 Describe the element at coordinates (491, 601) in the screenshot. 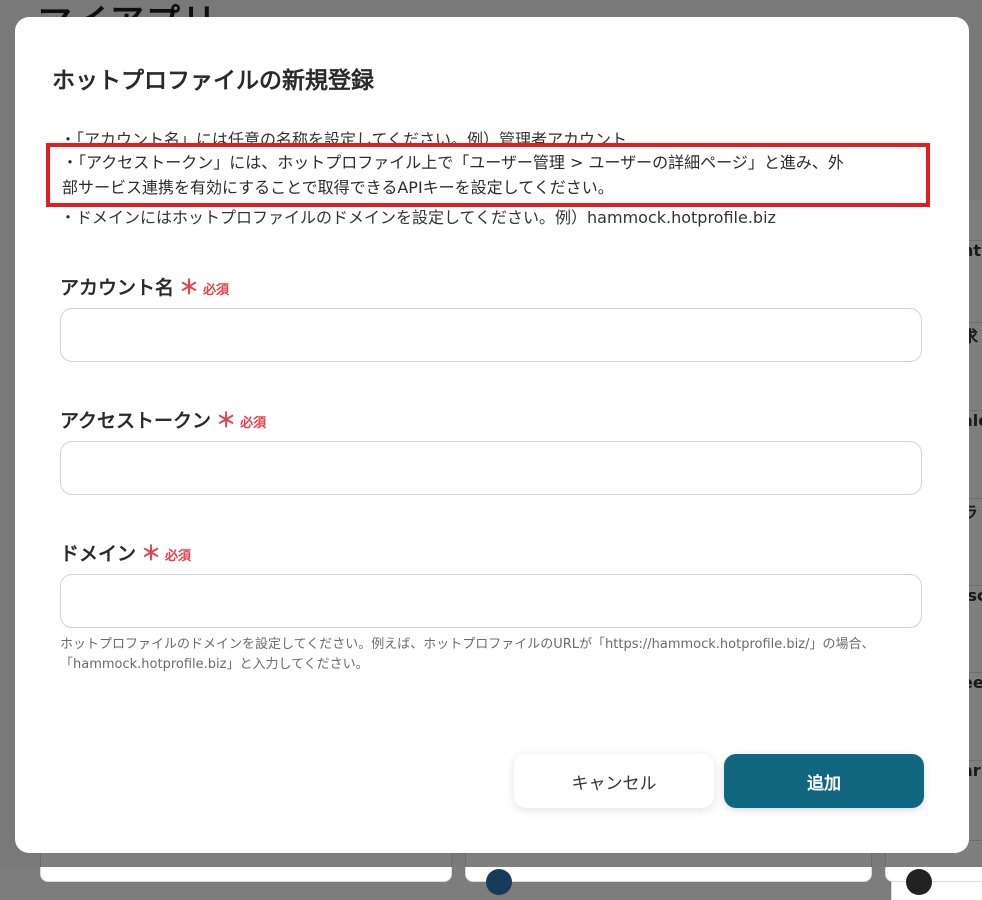

I see `domain-input` at that location.